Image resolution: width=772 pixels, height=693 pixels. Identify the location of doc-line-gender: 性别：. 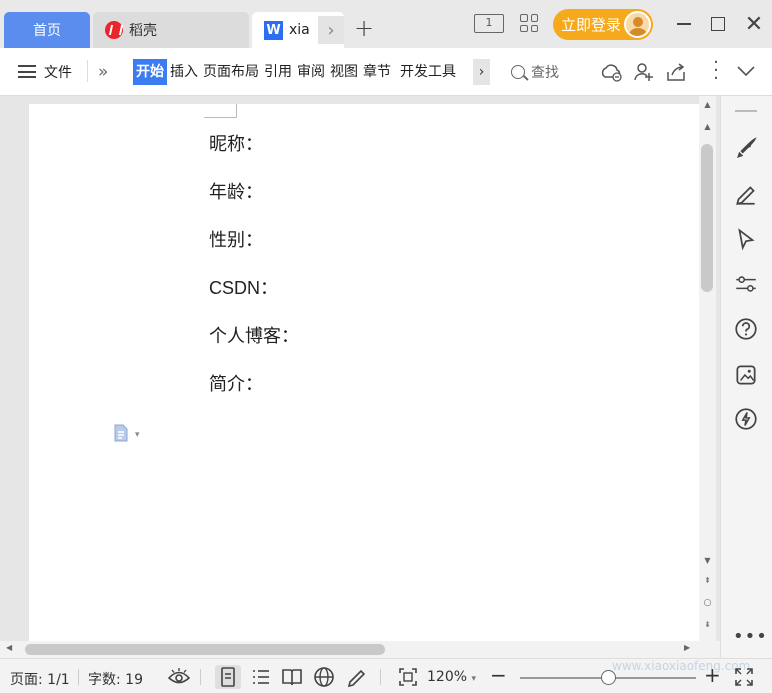
(236, 239).